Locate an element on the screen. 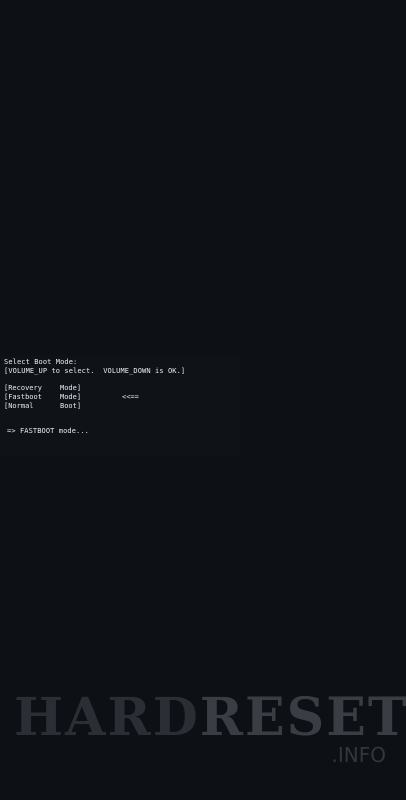 Image resolution: width=406 pixels, height=800 pixels. boot-option-label: [Recovery is located at coordinates (23, 388).